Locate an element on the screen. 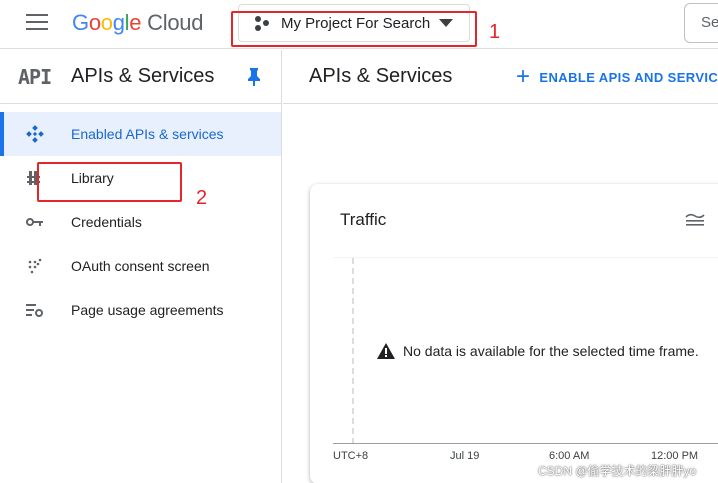 This screenshot has width=718, height=483. card-title: Traffic is located at coordinates (363, 219).